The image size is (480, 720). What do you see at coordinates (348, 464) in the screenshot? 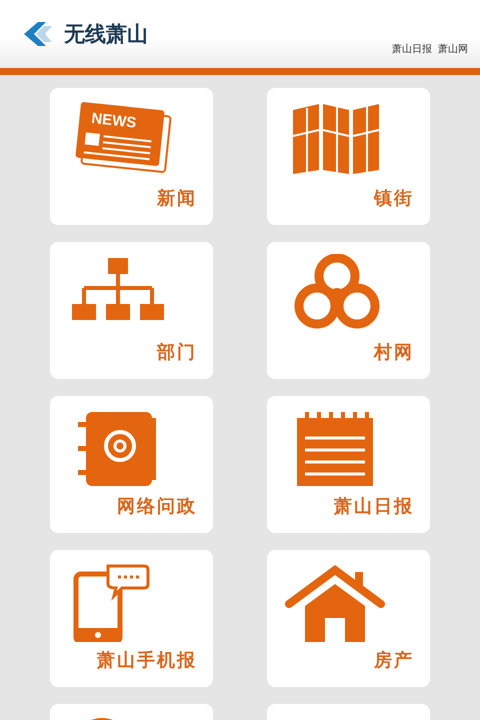
I see `menu-tile: 萧山日报` at bounding box center [348, 464].